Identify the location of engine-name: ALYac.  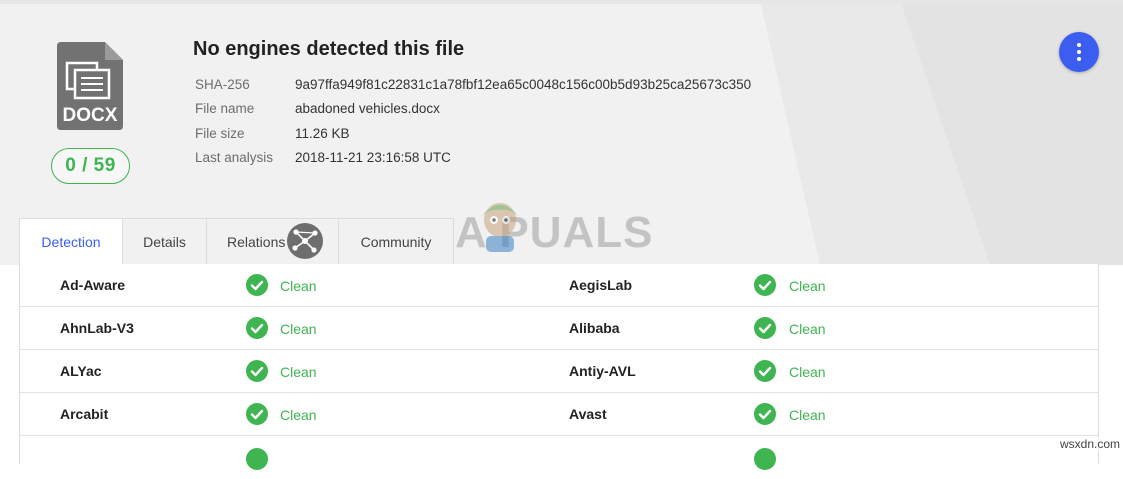
(81, 371).